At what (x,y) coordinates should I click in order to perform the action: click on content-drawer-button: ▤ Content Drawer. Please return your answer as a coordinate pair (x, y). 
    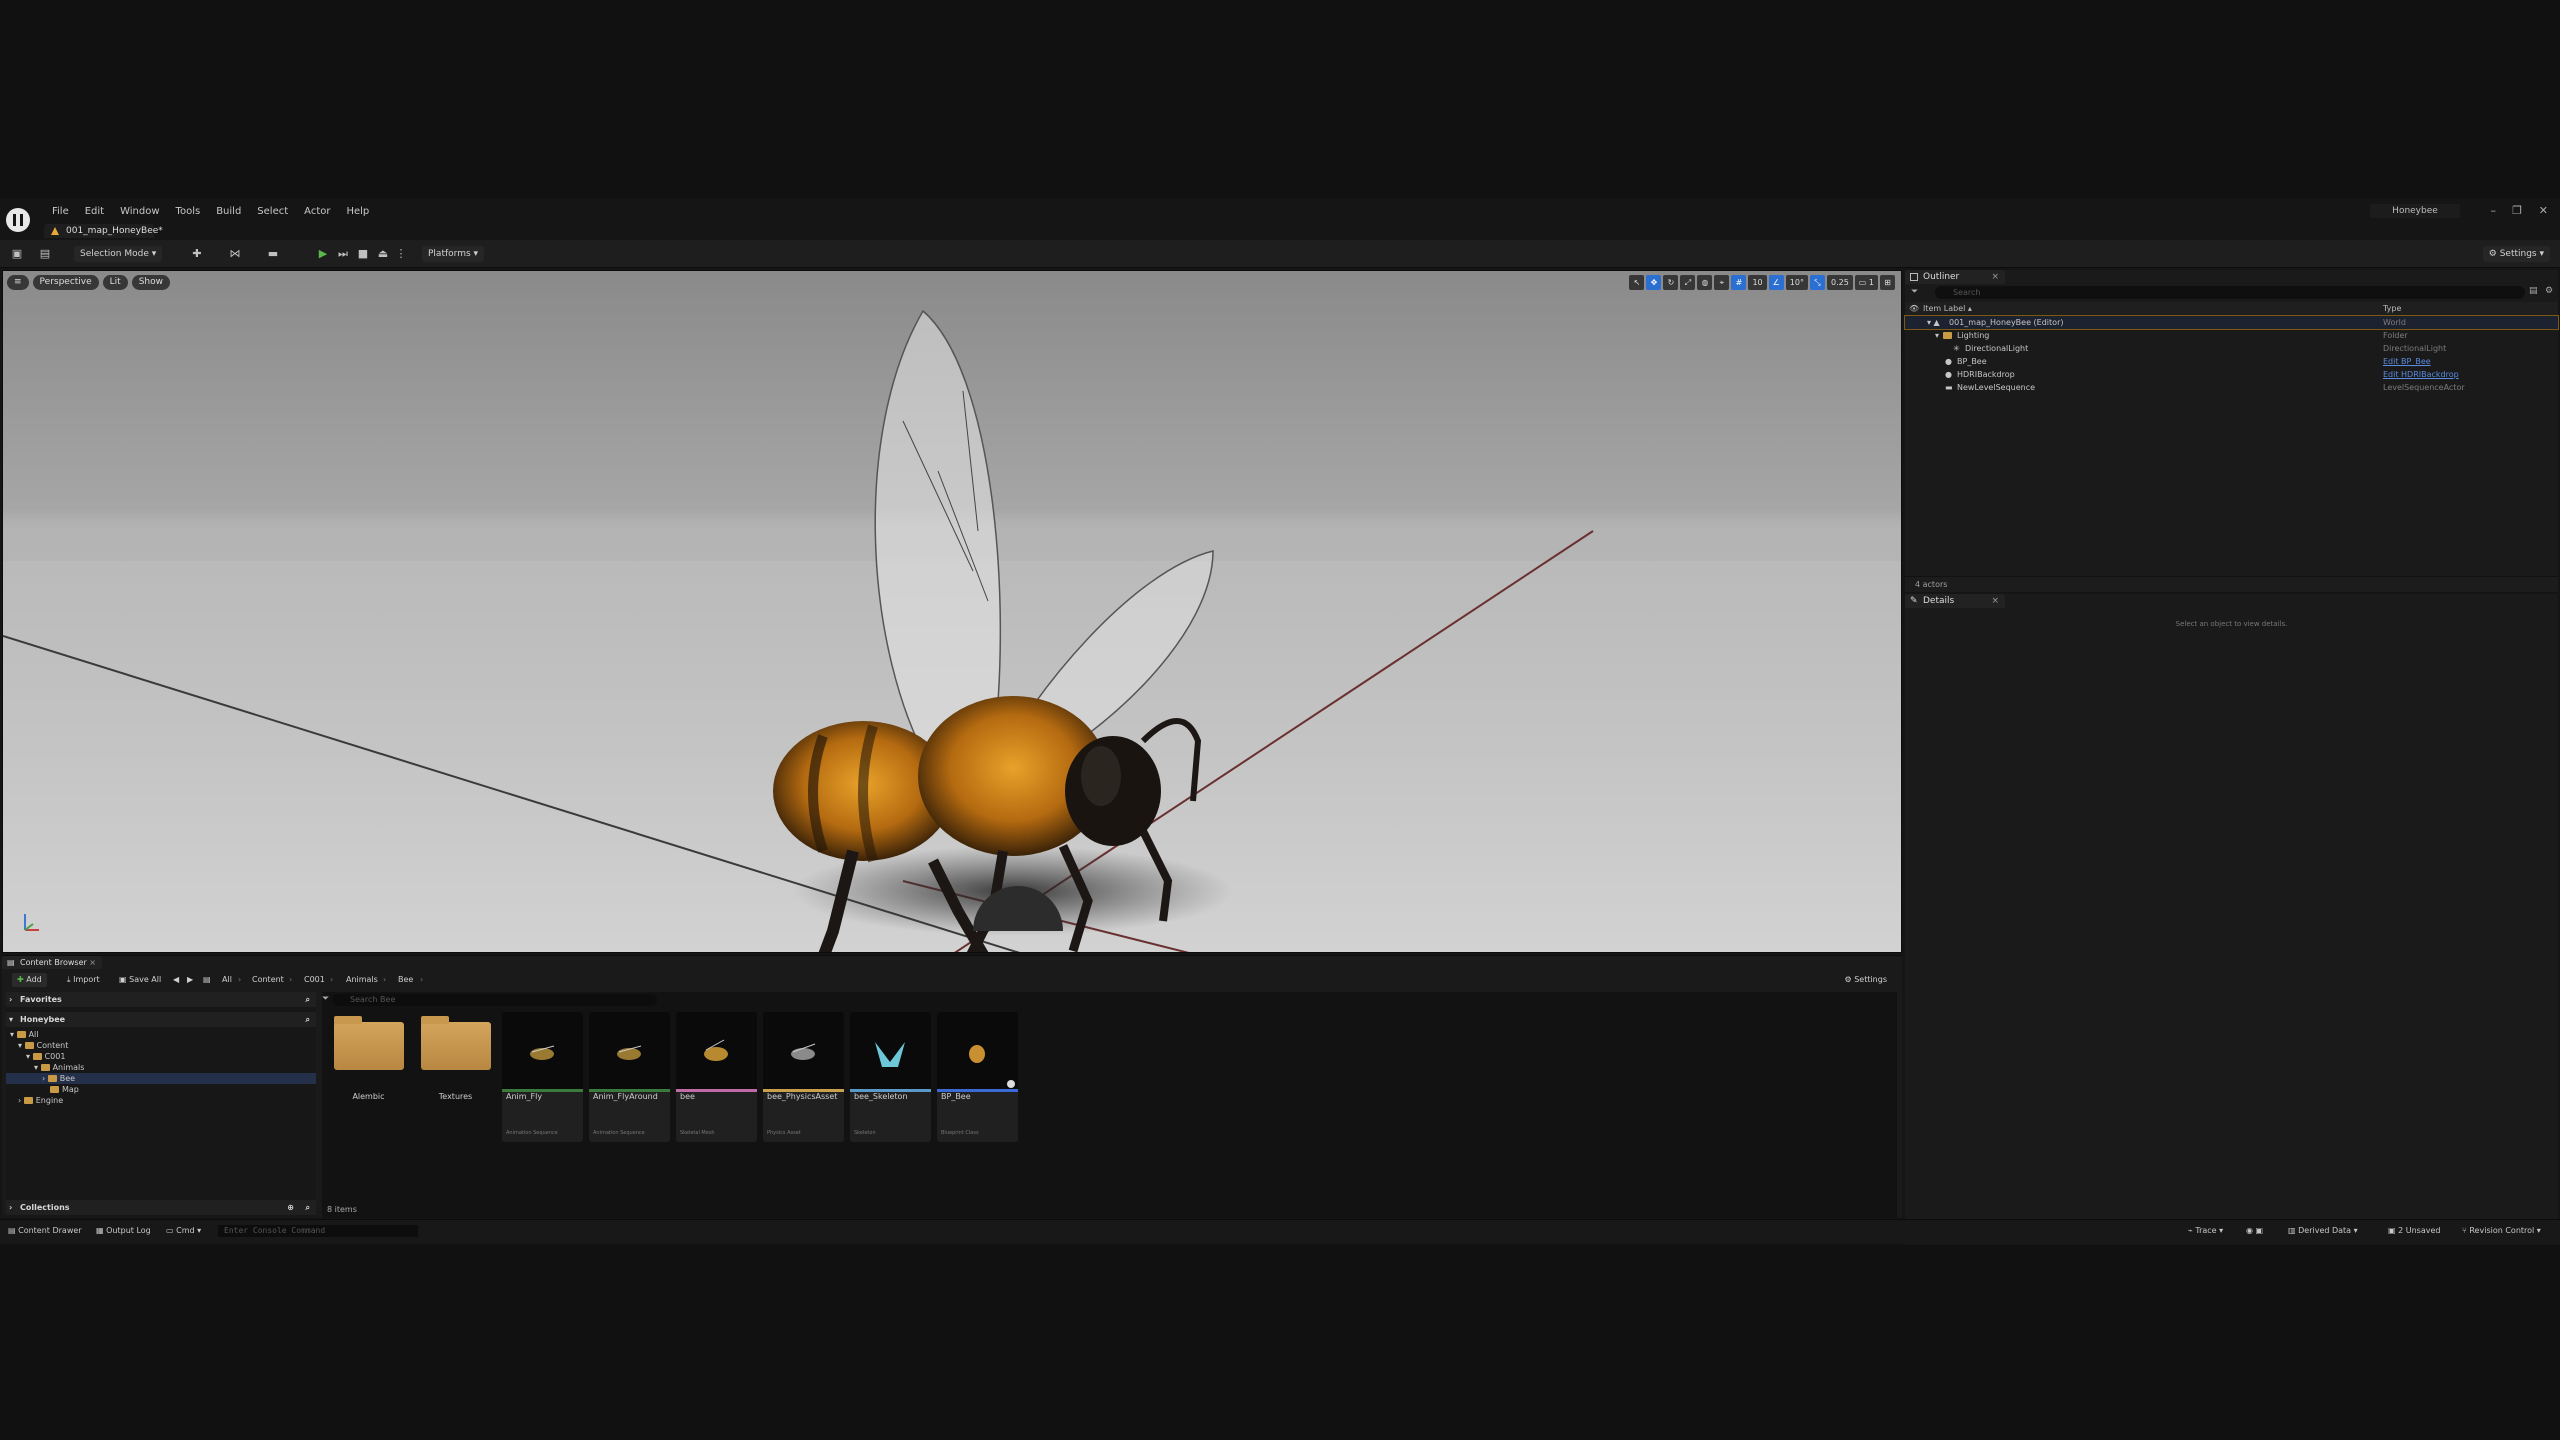
    Looking at the image, I should click on (45, 1231).